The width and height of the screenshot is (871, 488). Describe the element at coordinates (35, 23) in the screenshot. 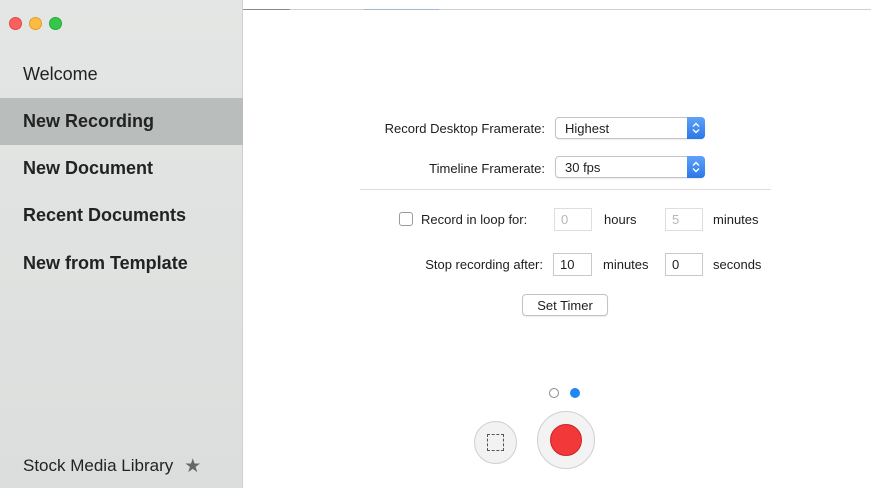

I see `minimize-window-button` at that location.